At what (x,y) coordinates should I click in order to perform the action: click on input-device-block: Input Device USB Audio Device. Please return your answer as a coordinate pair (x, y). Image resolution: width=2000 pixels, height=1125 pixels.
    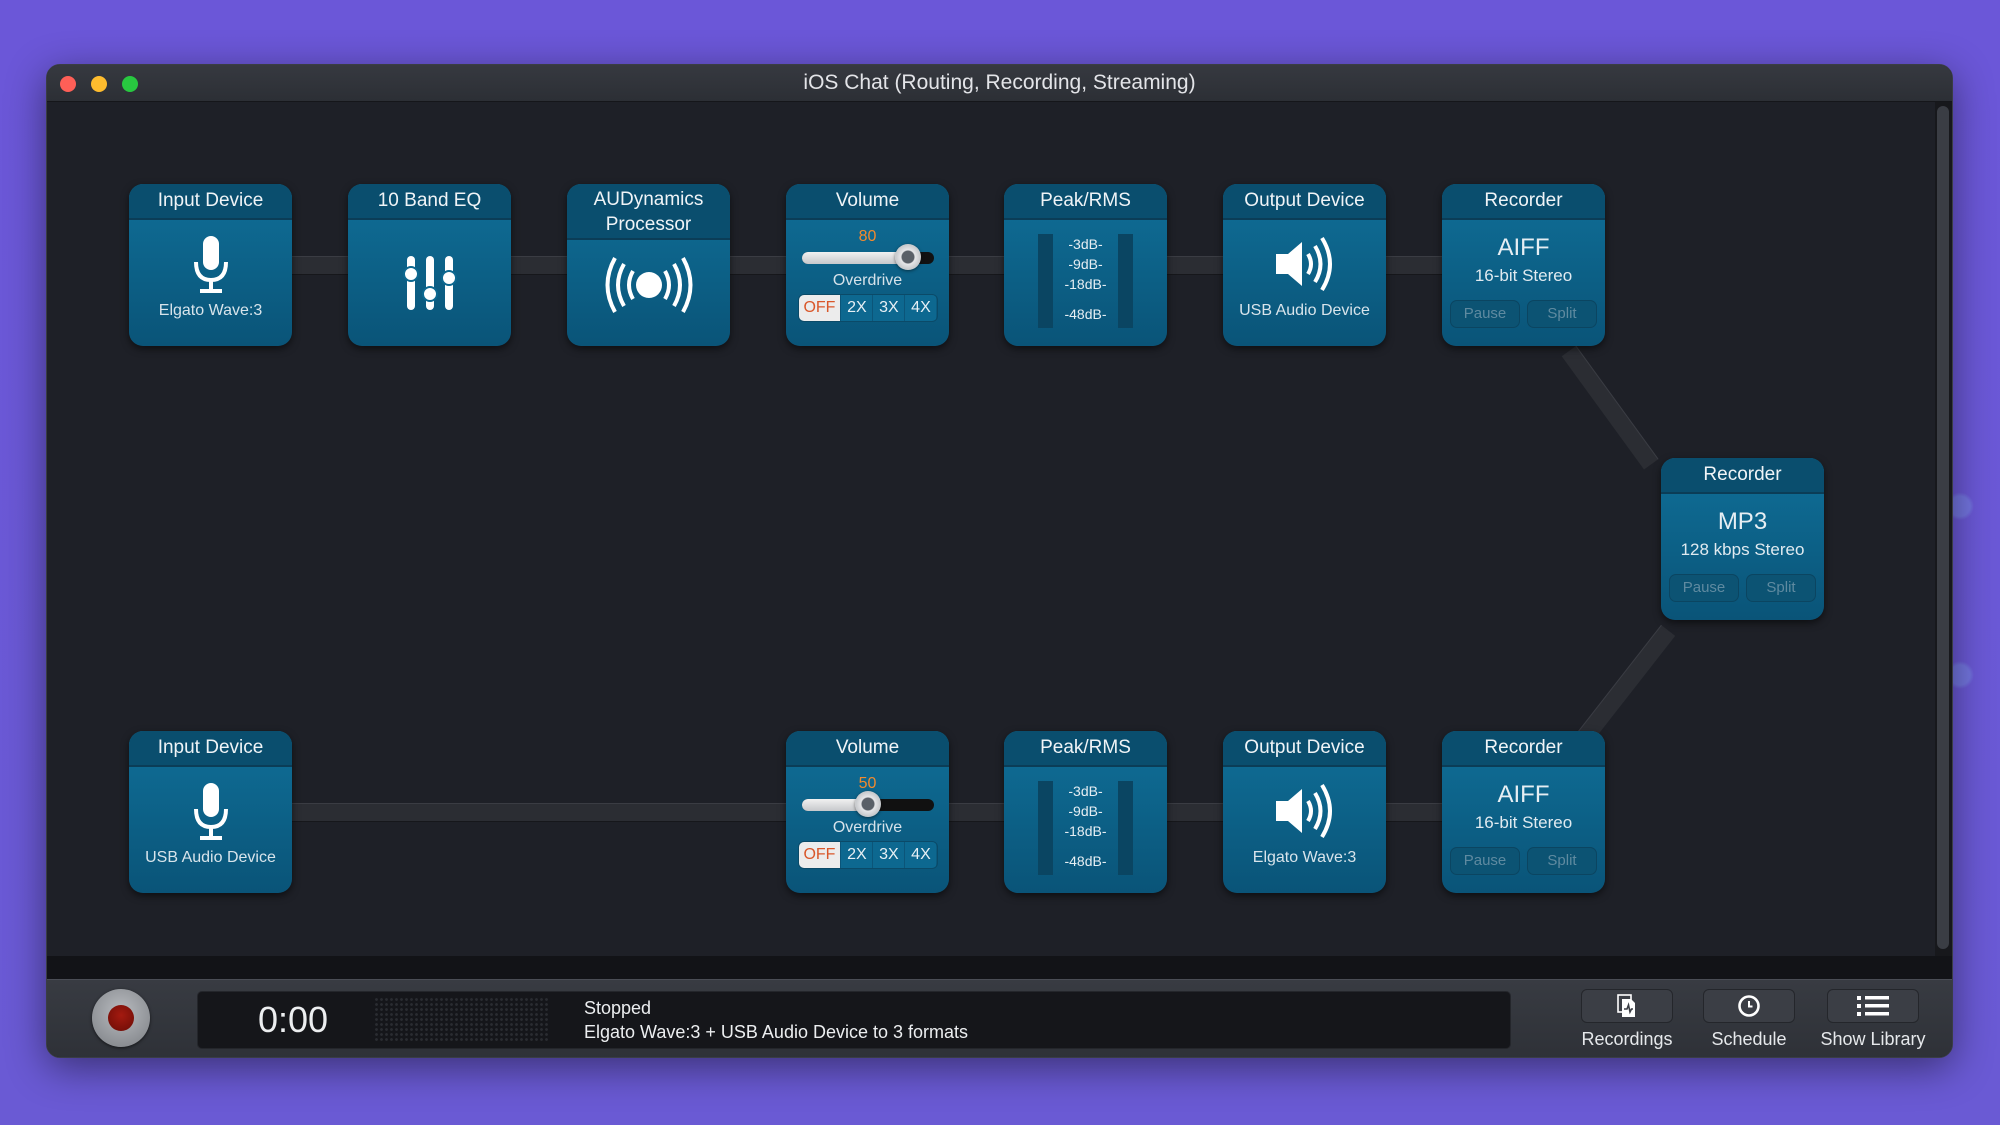
    Looking at the image, I should click on (210, 812).